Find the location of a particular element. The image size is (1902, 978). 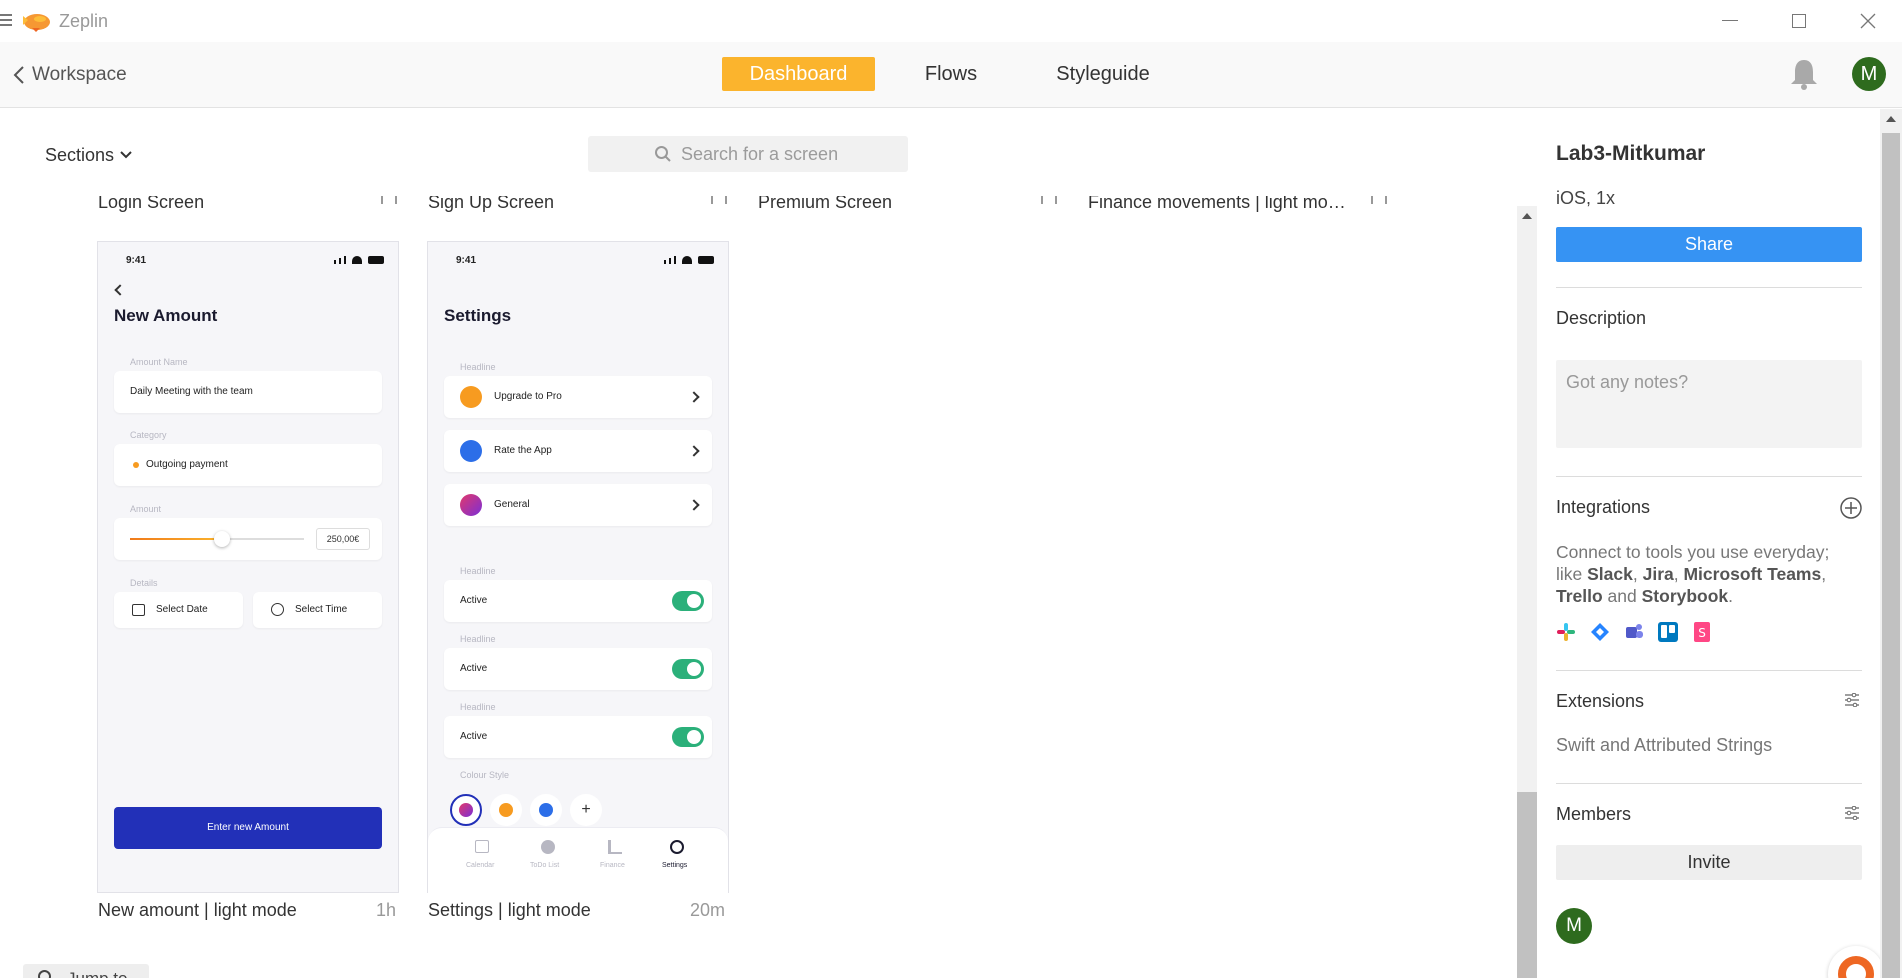

invite-button: Invite is located at coordinates (1709, 862).